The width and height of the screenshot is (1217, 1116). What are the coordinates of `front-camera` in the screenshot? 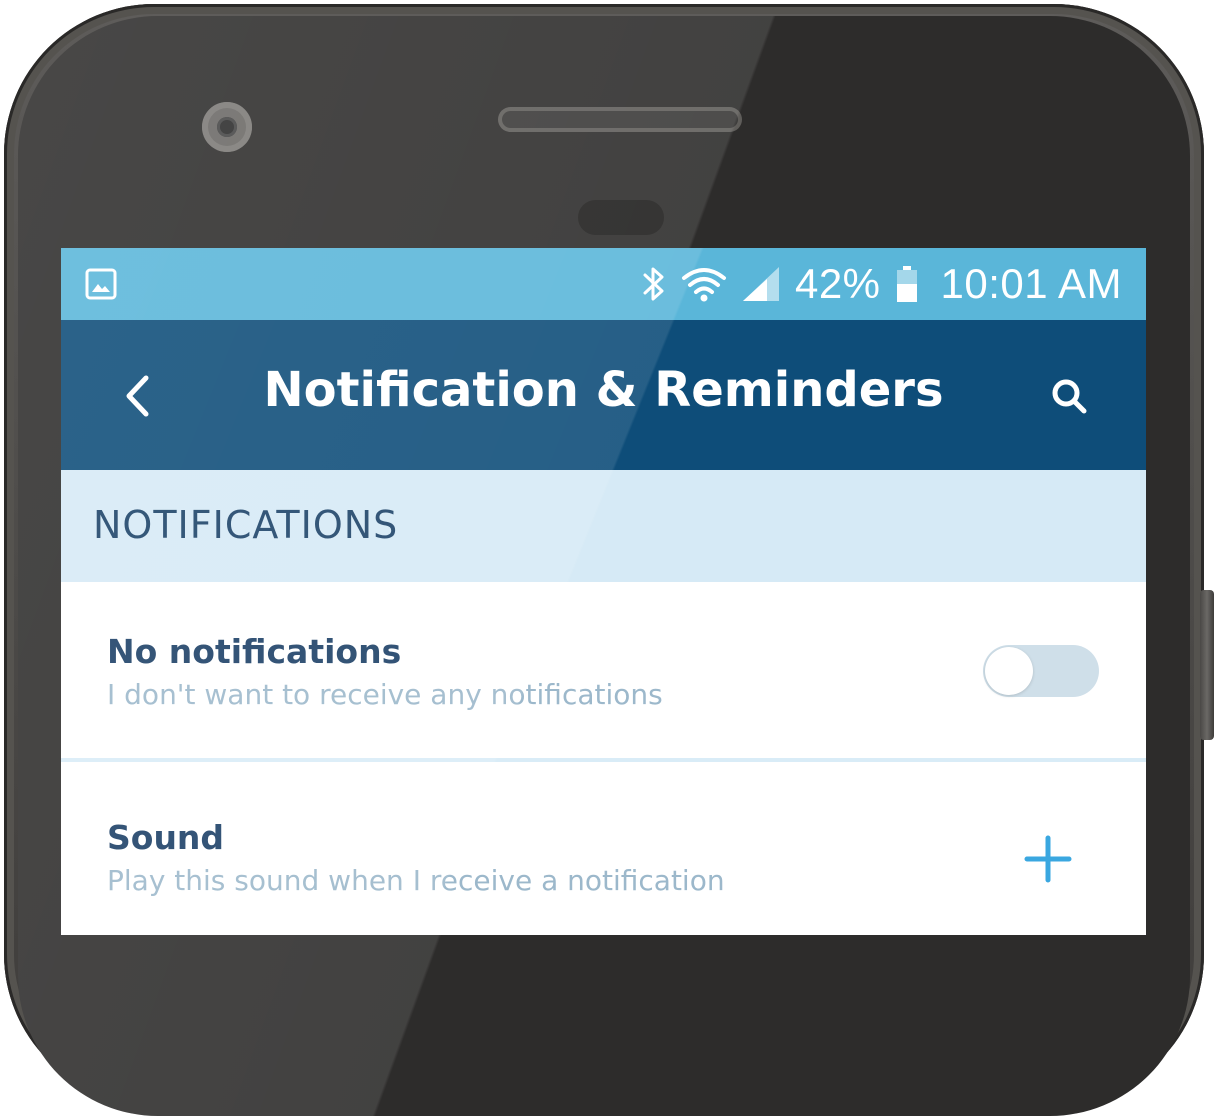 It's located at (227, 127).